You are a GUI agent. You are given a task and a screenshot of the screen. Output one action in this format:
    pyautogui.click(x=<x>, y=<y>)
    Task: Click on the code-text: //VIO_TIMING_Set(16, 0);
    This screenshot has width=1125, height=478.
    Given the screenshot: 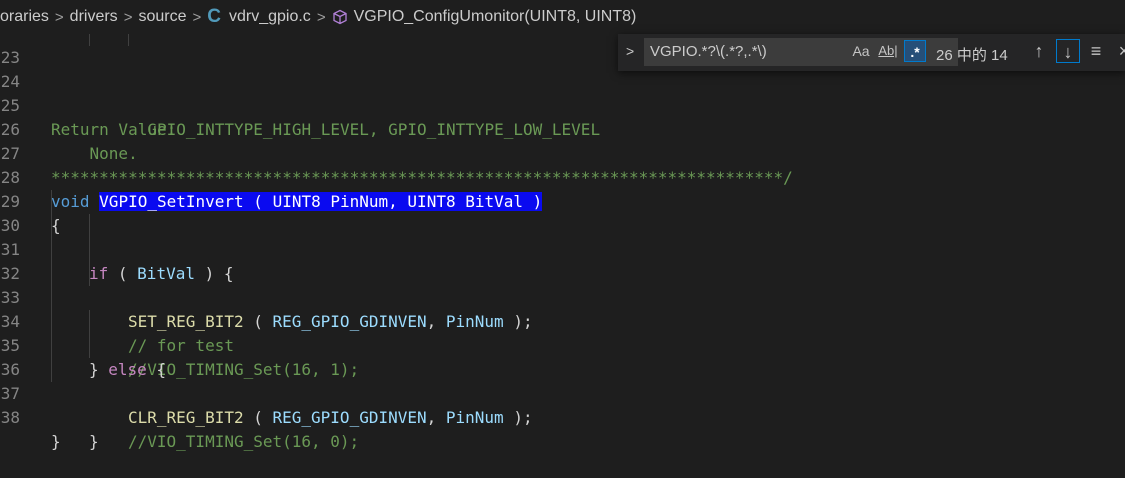 What is the action you would take?
    pyautogui.click(x=244, y=441)
    